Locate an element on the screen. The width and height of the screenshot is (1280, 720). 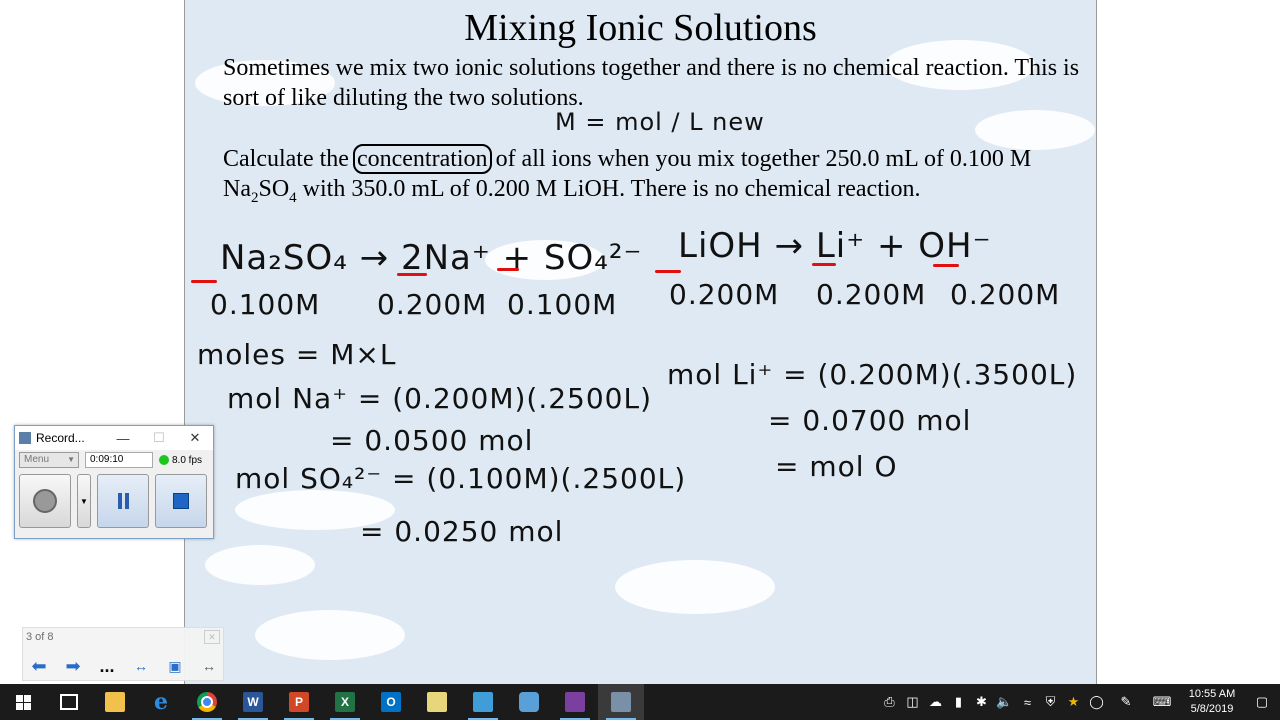
record-options-dropdown: ▼ is located at coordinates (84, 501).